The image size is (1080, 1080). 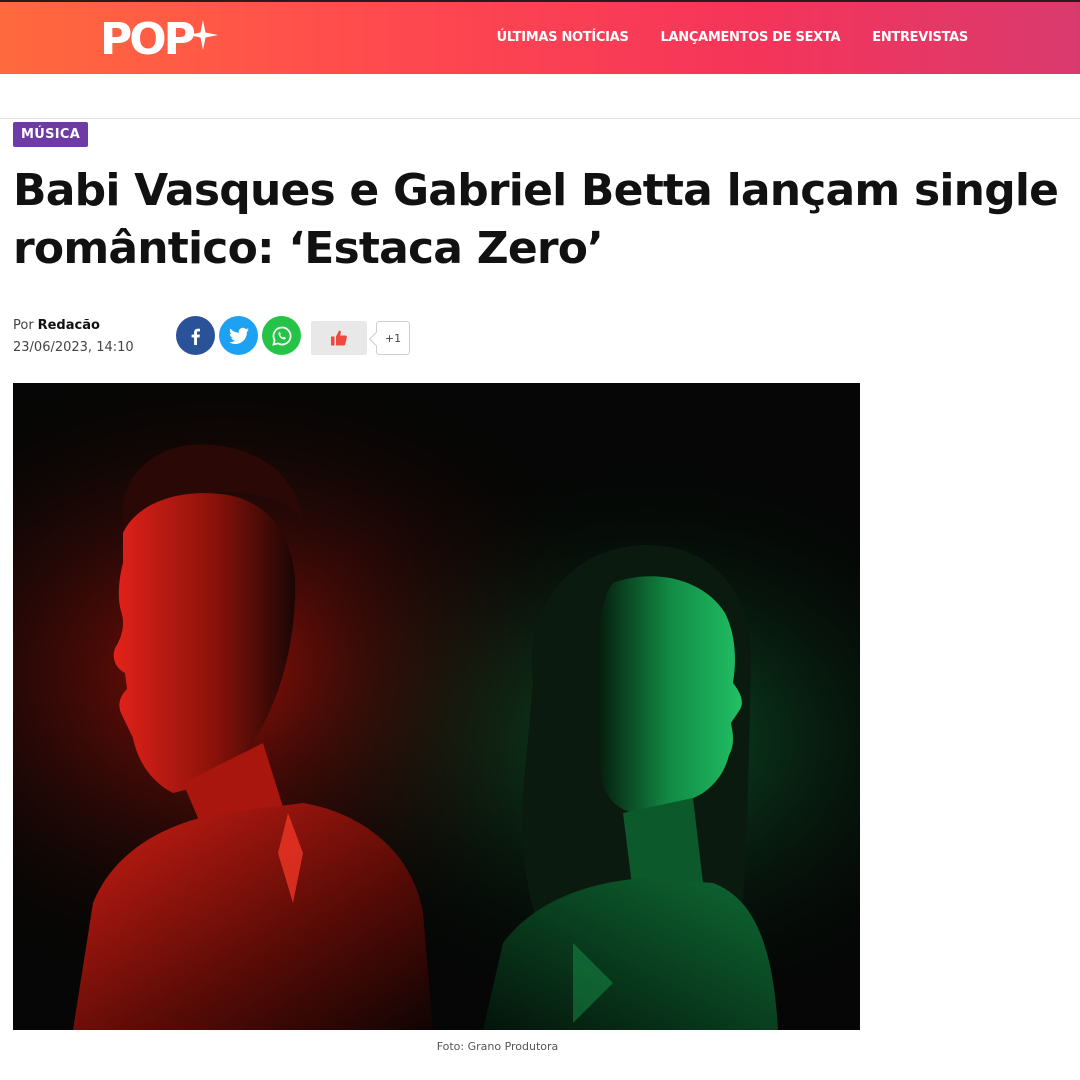 I want to click on site-logo: POP, so click(x=160, y=40).